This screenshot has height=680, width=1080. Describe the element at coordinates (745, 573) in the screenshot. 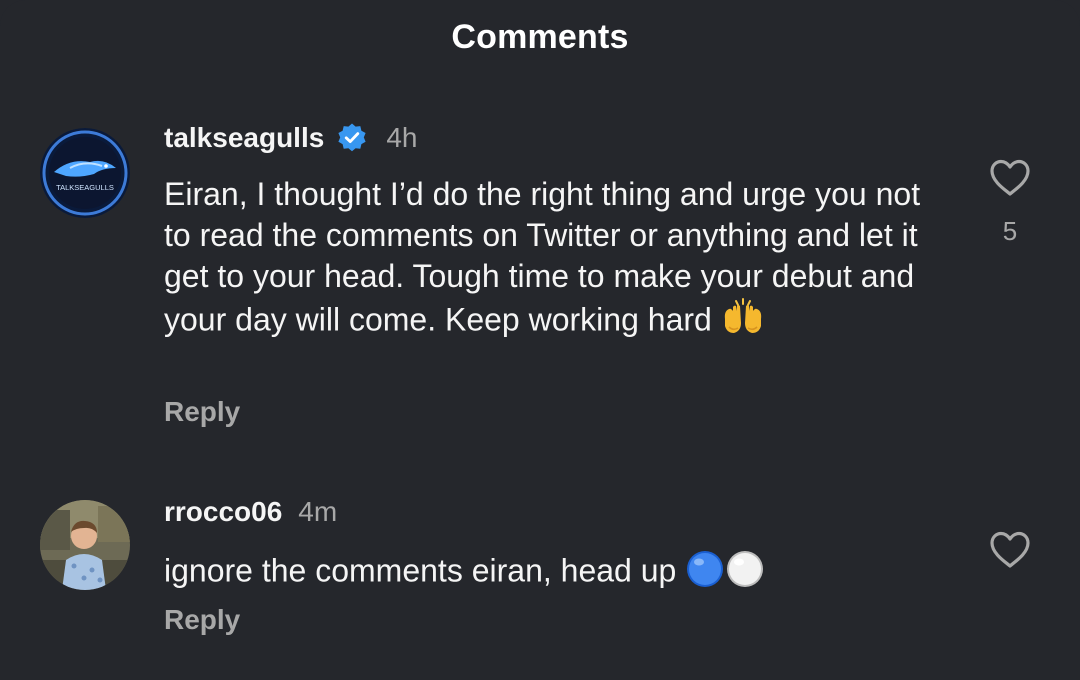

I see `white-circle-emoji-icon` at that location.